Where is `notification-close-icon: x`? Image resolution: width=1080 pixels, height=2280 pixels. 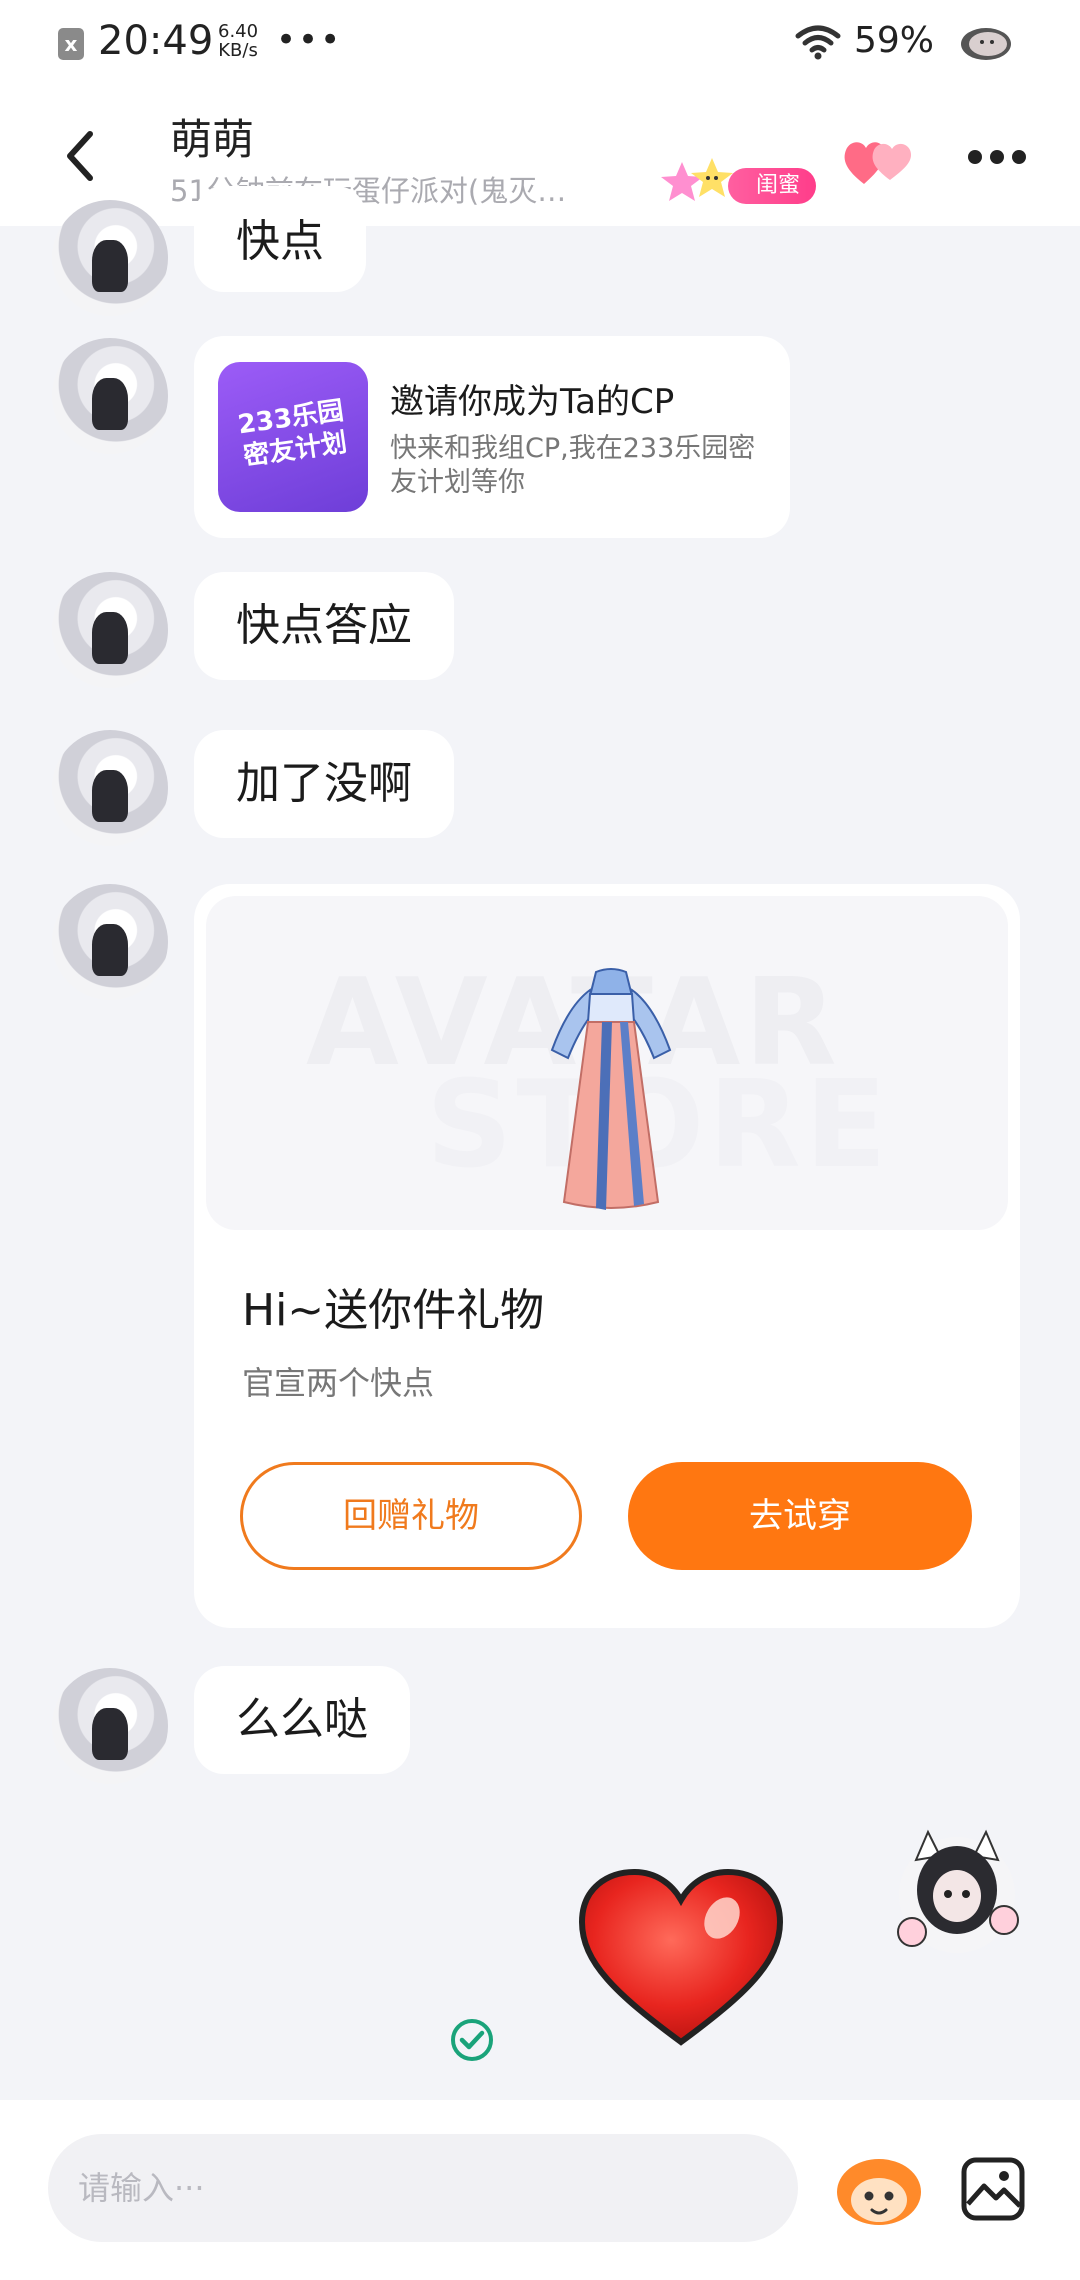 notification-close-icon: x is located at coordinates (71, 44).